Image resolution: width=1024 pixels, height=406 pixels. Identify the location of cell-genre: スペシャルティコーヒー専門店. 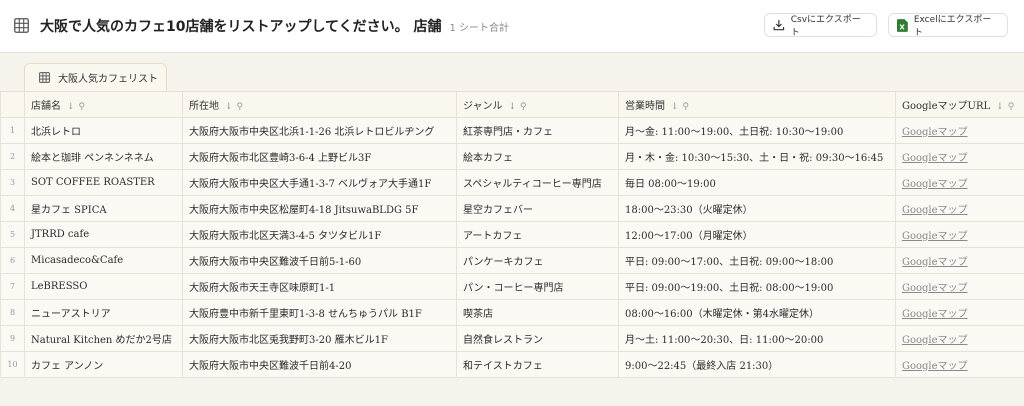
(537, 182).